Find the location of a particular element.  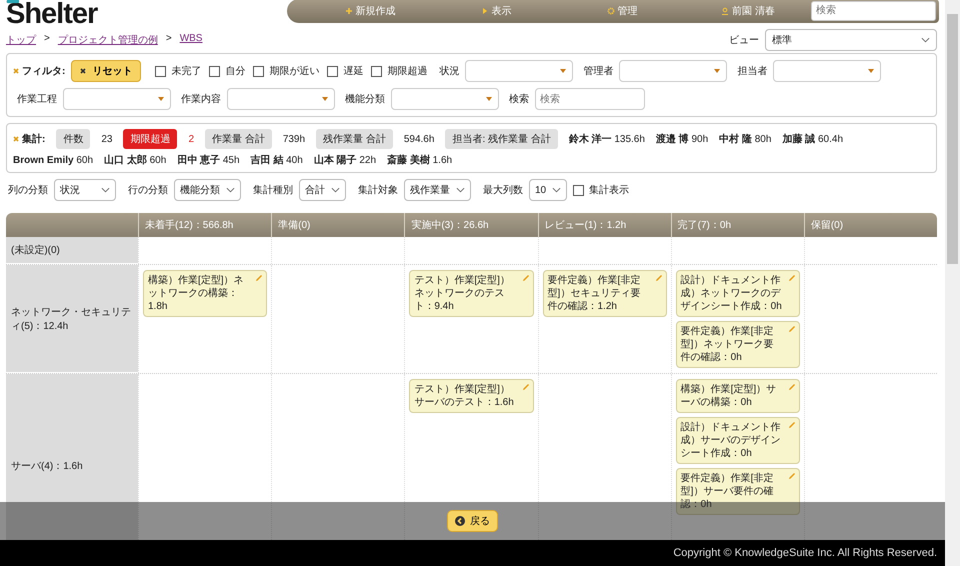

row-header: ネットワーク・セキュリティ(5)：12.4h is located at coordinates (72, 319).